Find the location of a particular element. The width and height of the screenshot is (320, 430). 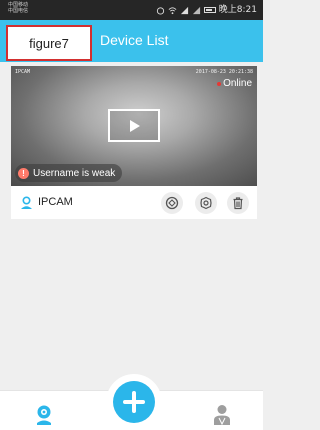

online-status: Online is located at coordinates (234, 83).